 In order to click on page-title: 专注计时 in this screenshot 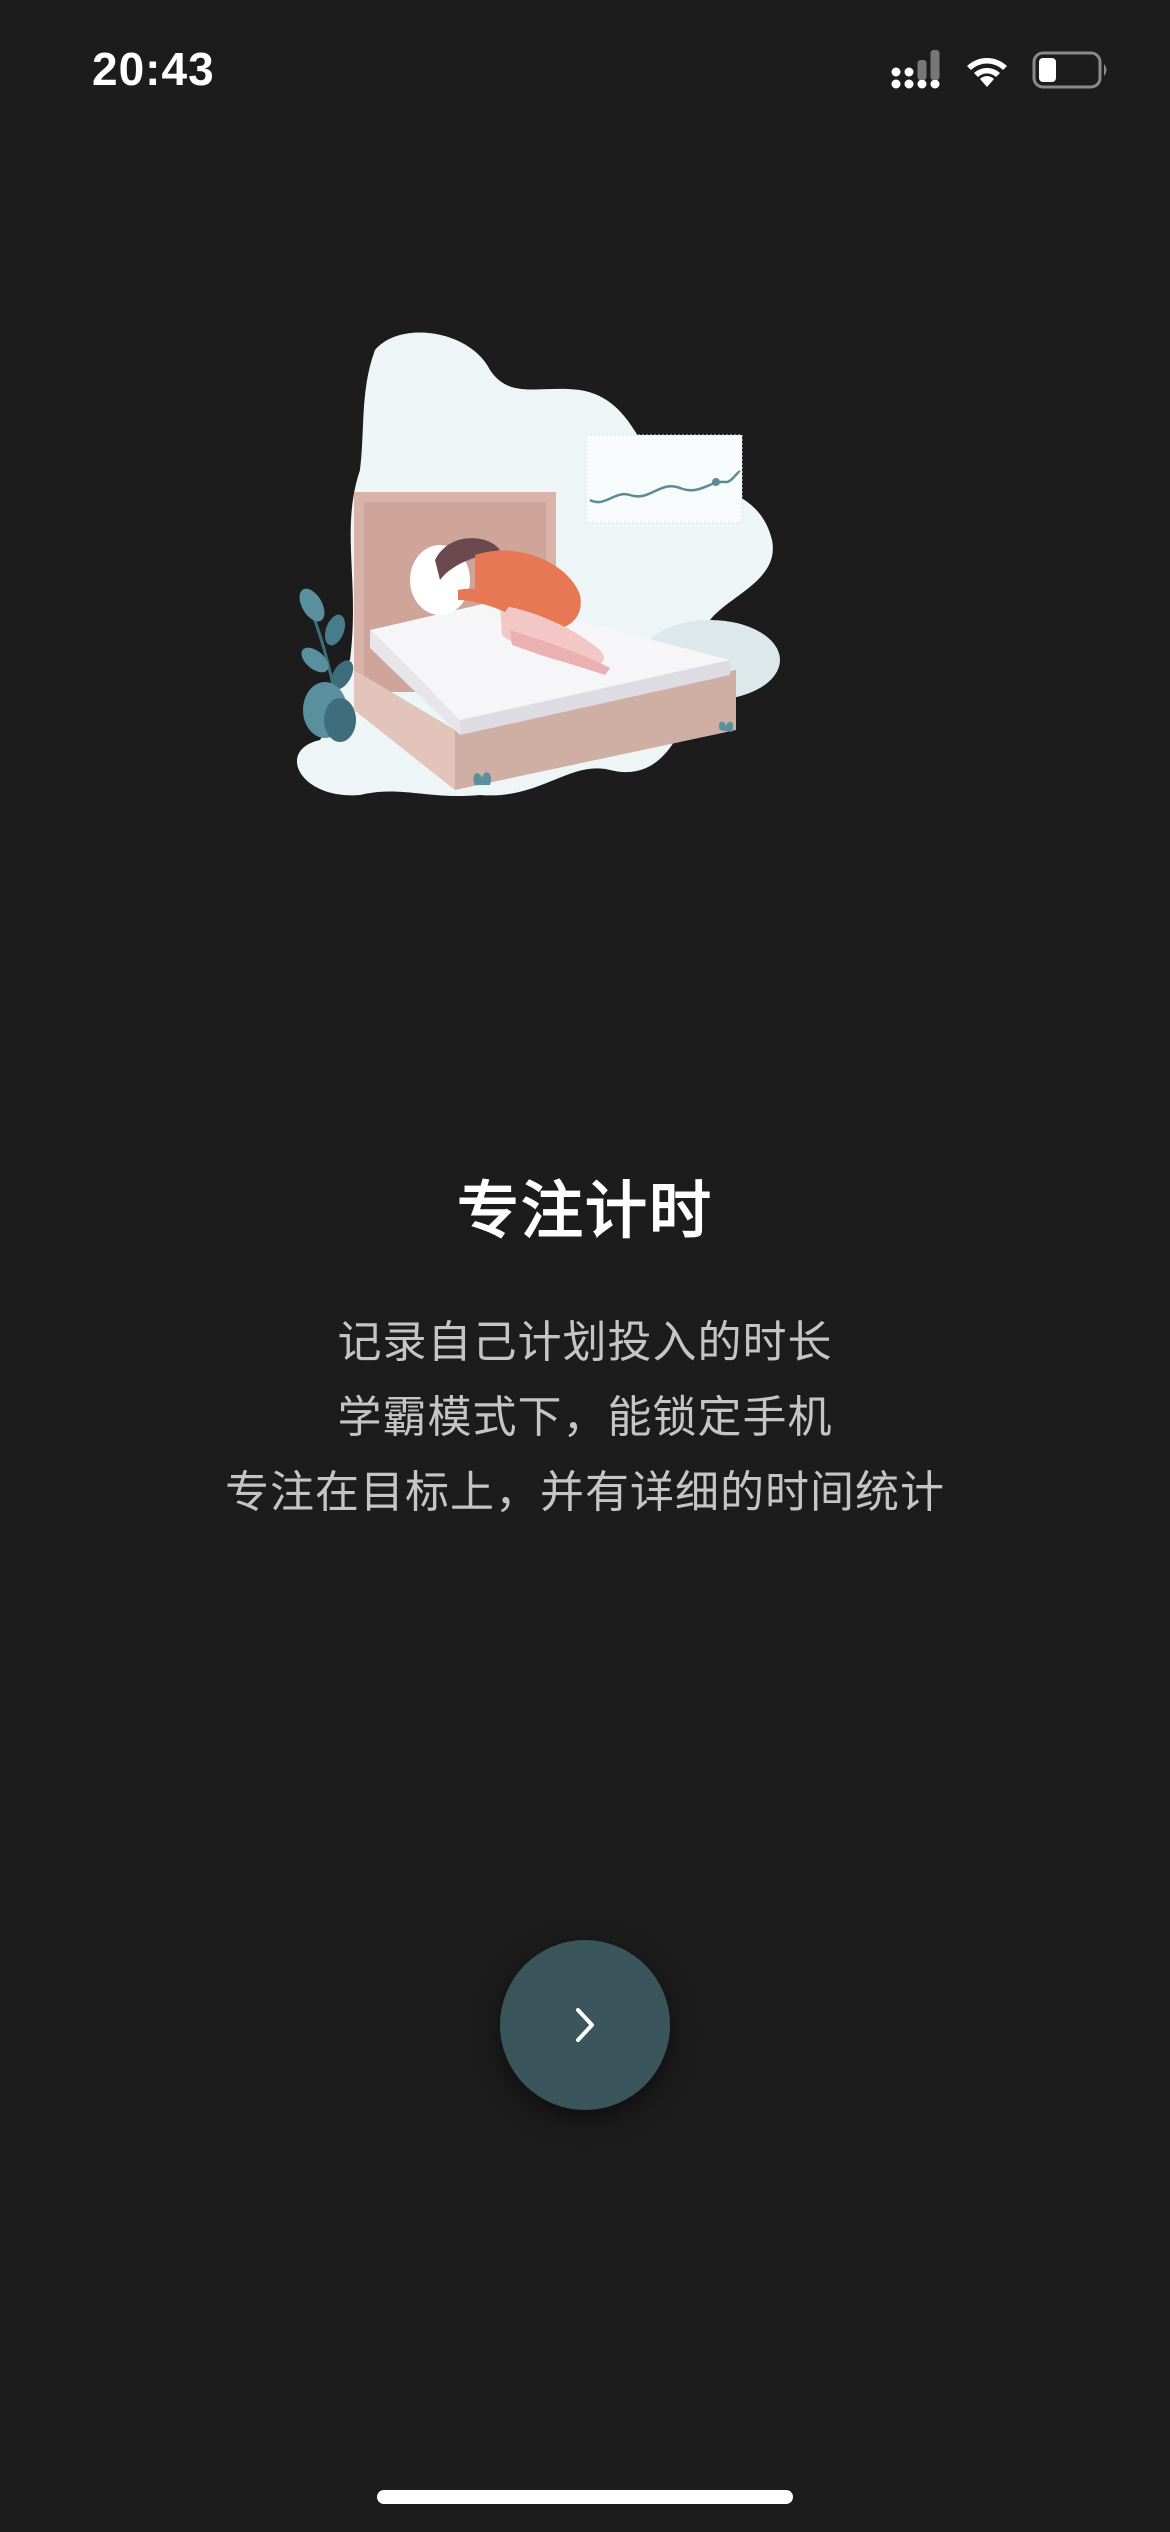, I will do `click(584, 1210)`.